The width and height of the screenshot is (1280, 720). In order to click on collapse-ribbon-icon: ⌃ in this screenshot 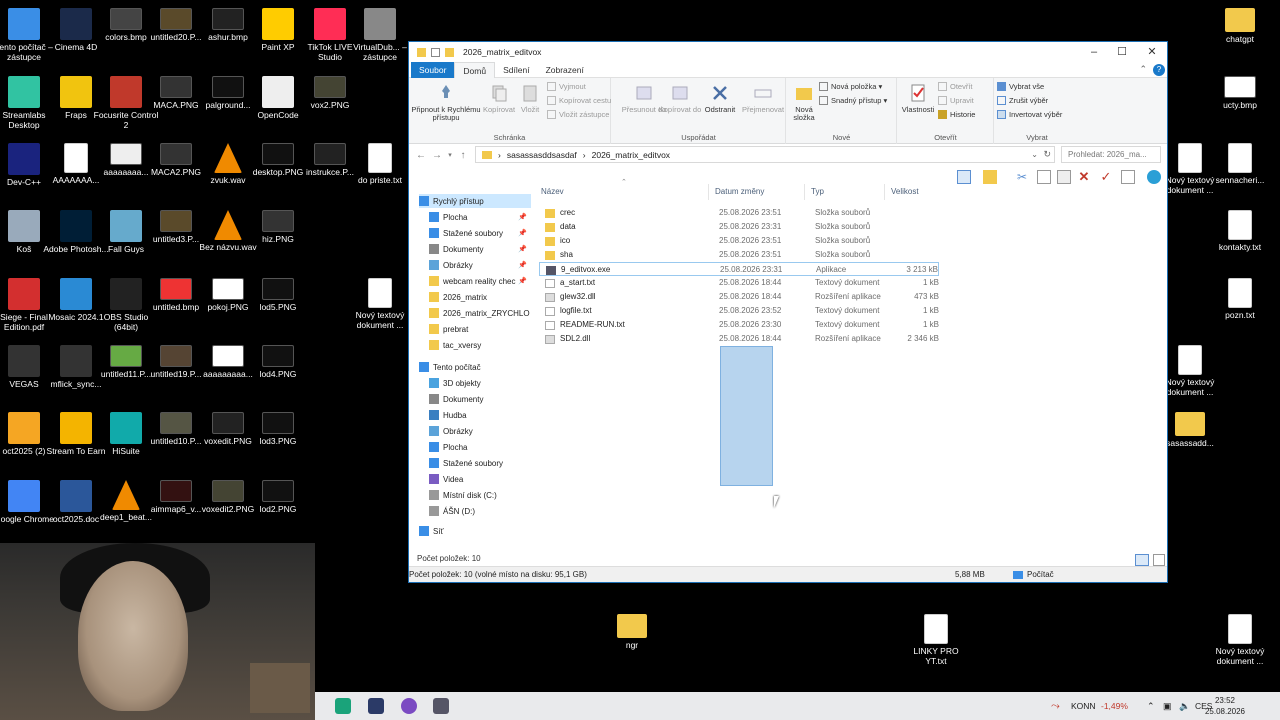, I will do `click(1143, 69)`.